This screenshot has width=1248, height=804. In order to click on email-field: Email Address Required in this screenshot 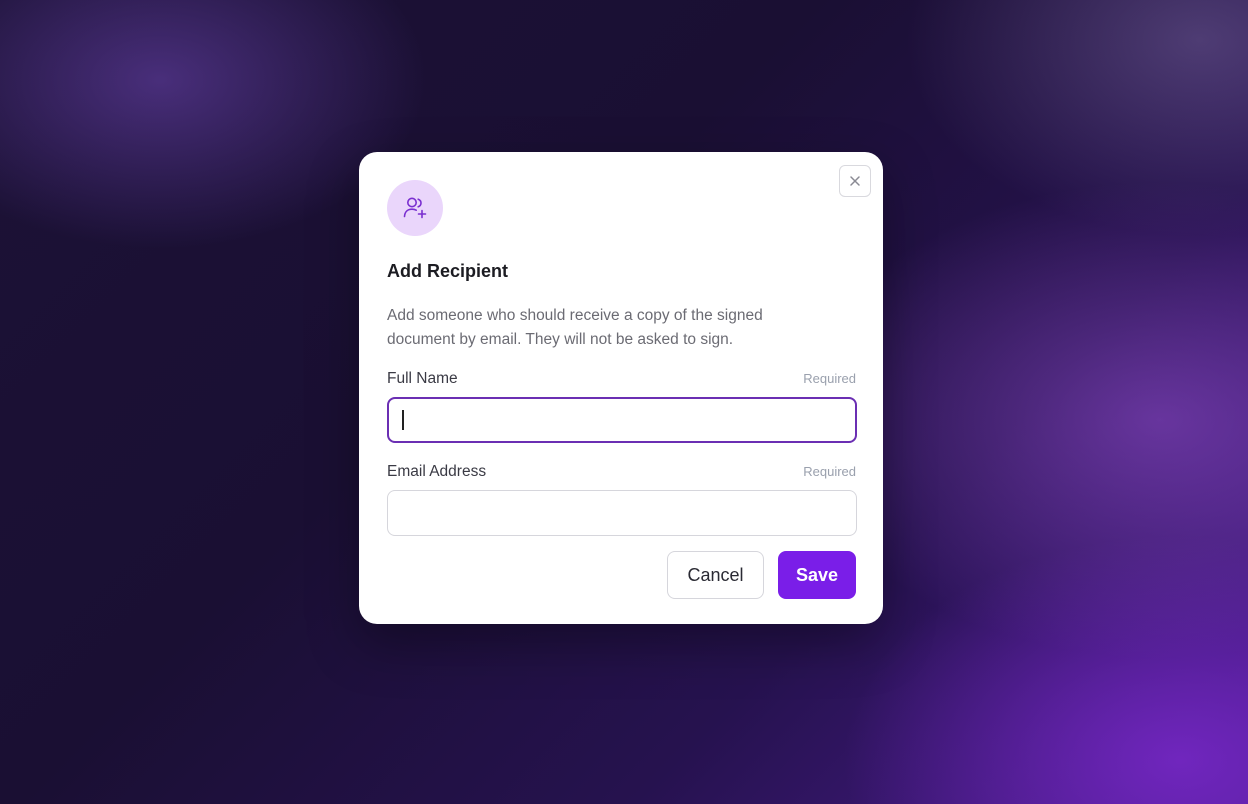, I will do `click(622, 499)`.